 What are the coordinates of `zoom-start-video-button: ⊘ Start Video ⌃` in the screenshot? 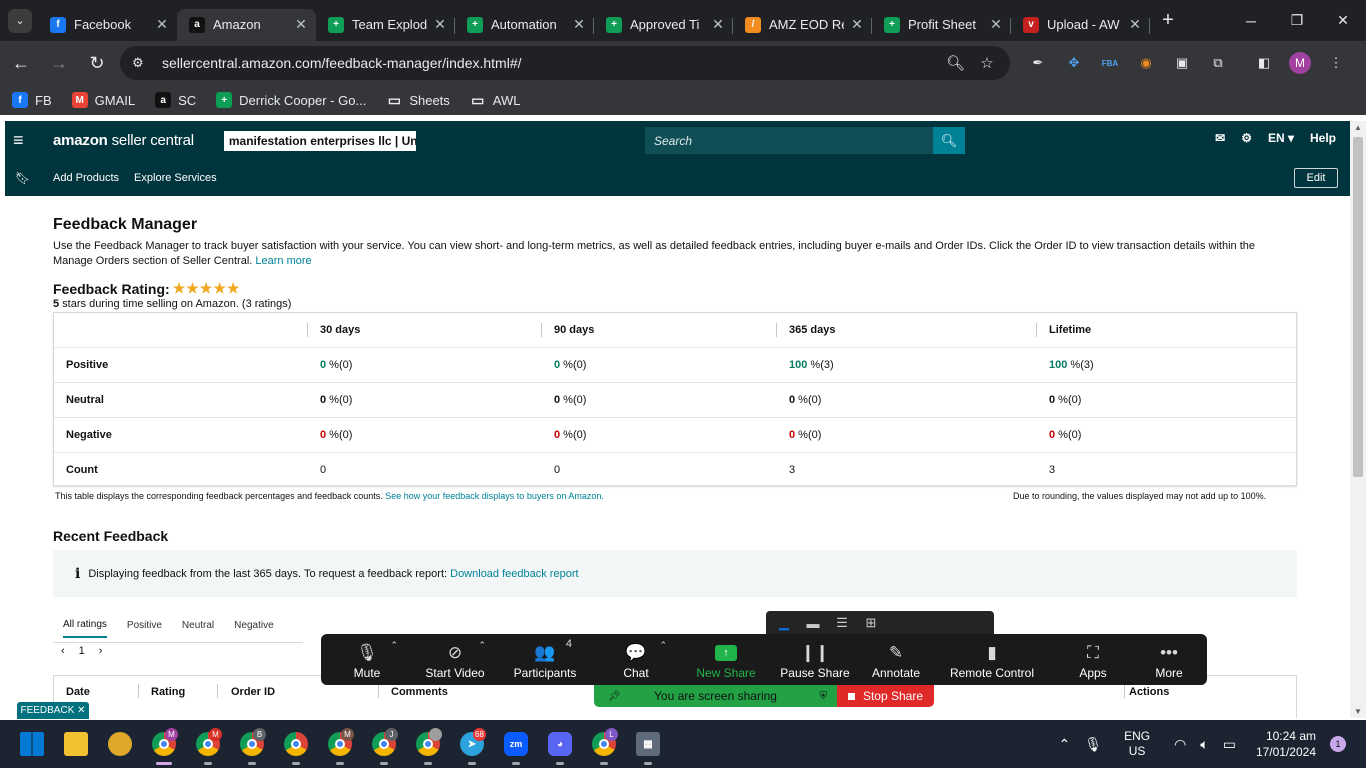 It's located at (455, 659).